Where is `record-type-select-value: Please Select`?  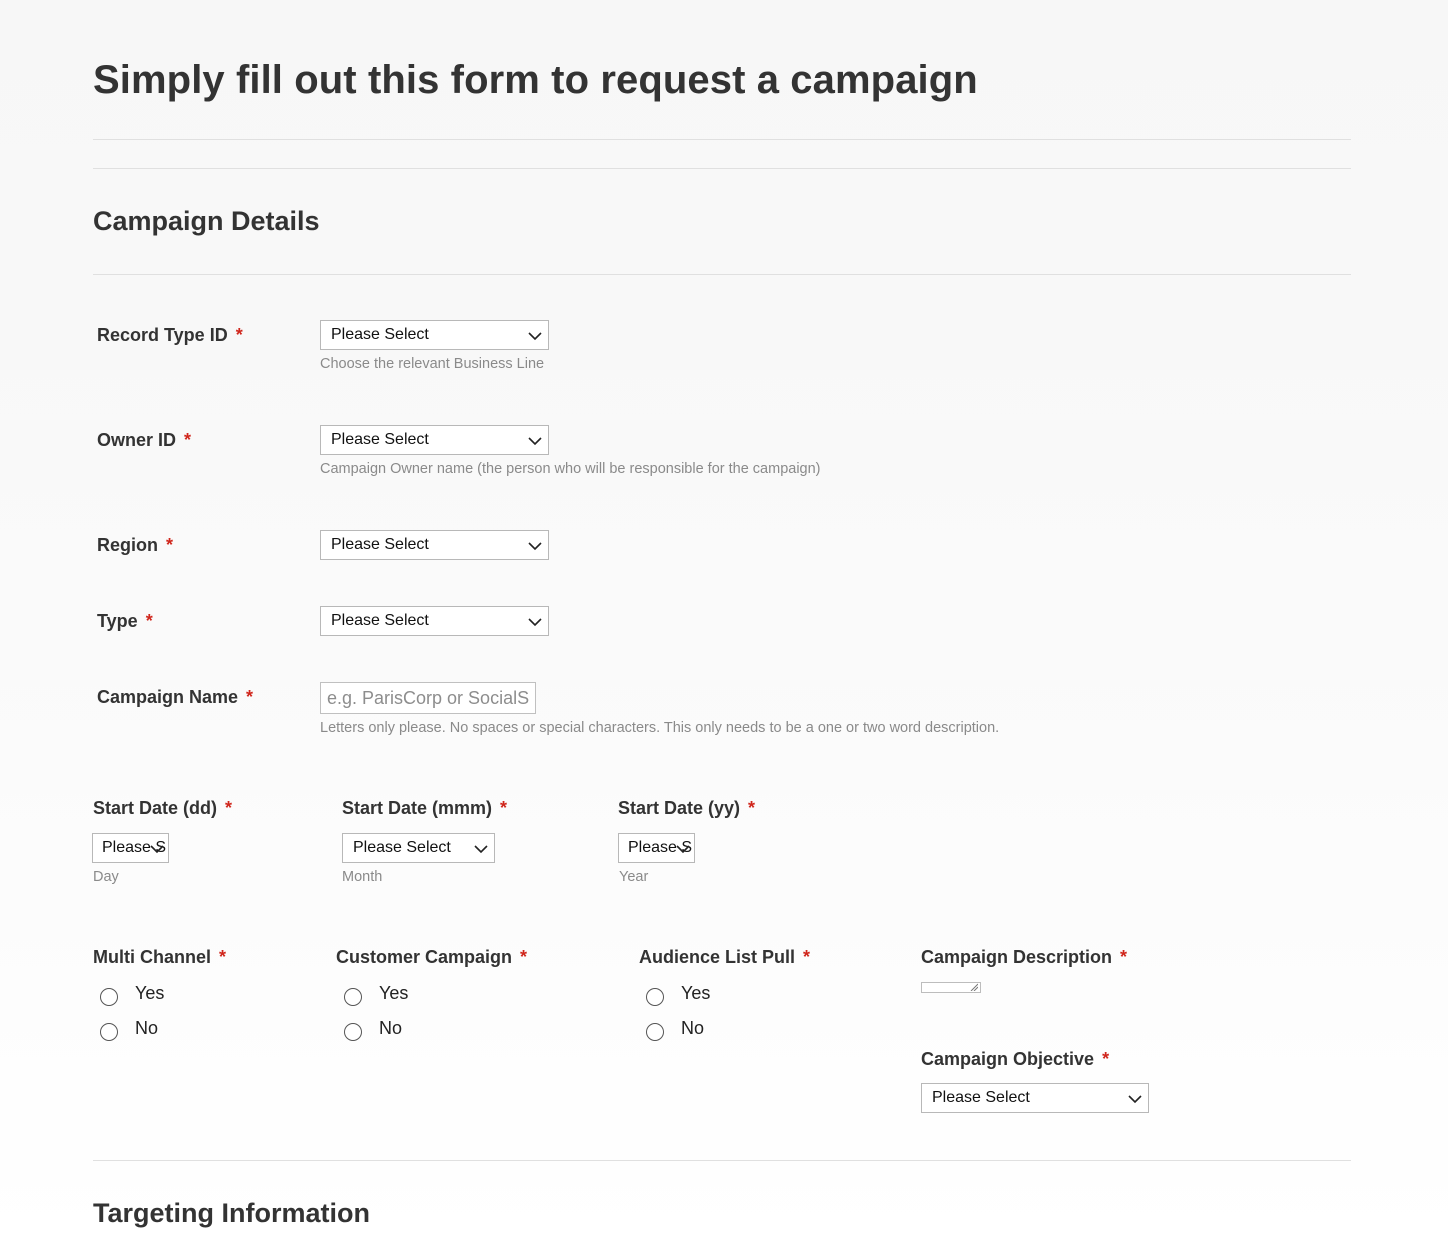 record-type-select-value: Please Select is located at coordinates (380, 334).